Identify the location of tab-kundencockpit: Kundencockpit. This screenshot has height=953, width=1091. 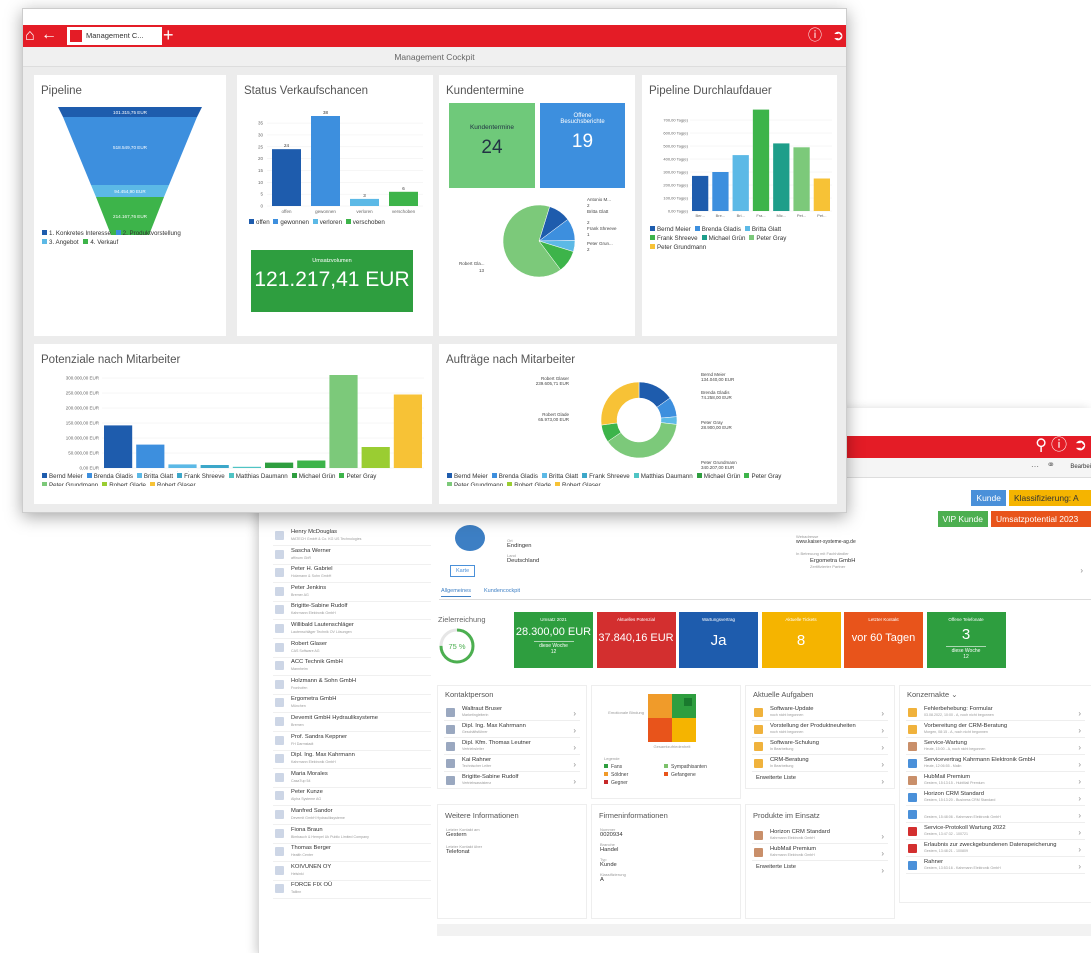
(502, 591).